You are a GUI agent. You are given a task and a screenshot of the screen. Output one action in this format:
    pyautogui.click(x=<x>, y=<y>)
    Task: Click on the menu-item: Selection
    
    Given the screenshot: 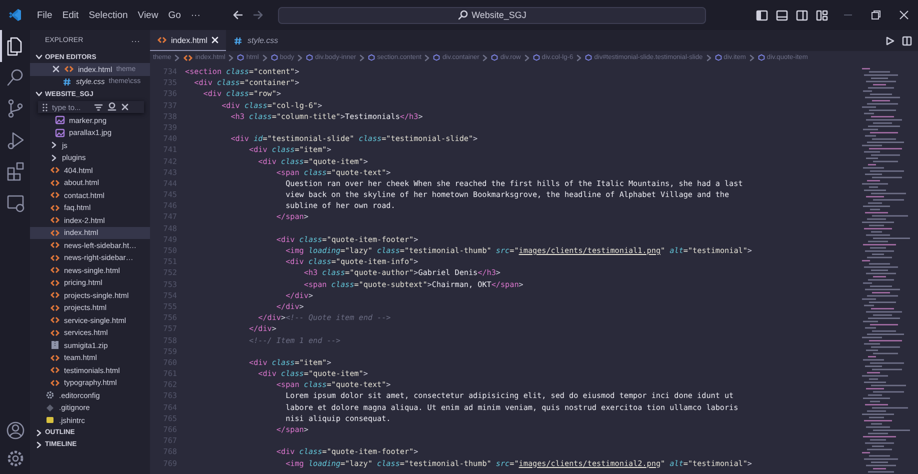 What is the action you would take?
    pyautogui.click(x=108, y=15)
    